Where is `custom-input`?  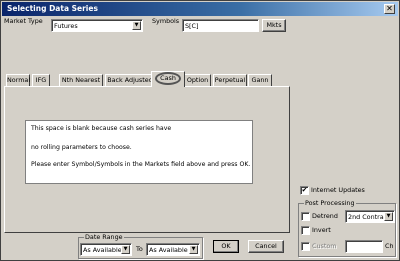
custom-input is located at coordinates (364, 246).